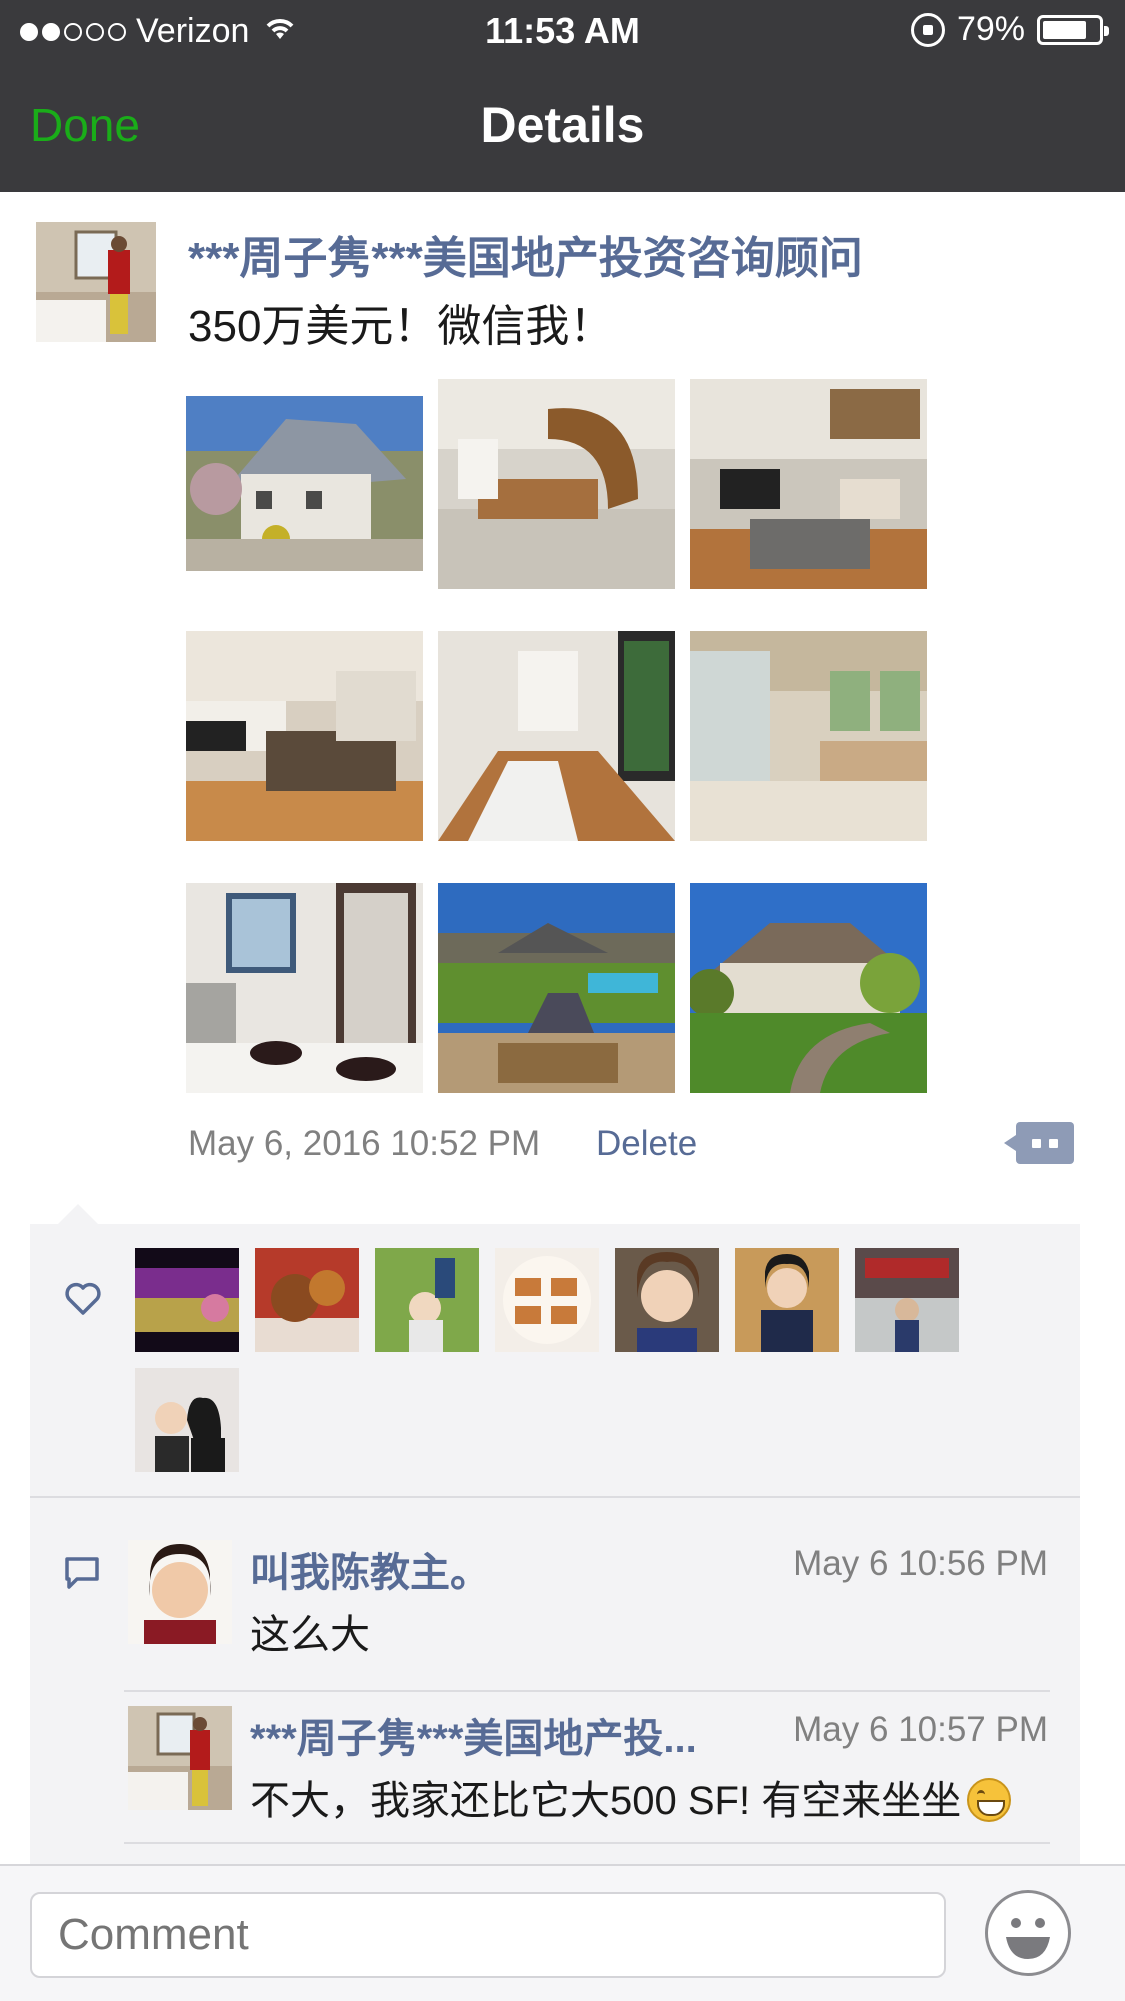 The width and height of the screenshot is (1125, 2001). I want to click on post-timestamp: May 6, 2016 10:52 PM, so click(364, 1143).